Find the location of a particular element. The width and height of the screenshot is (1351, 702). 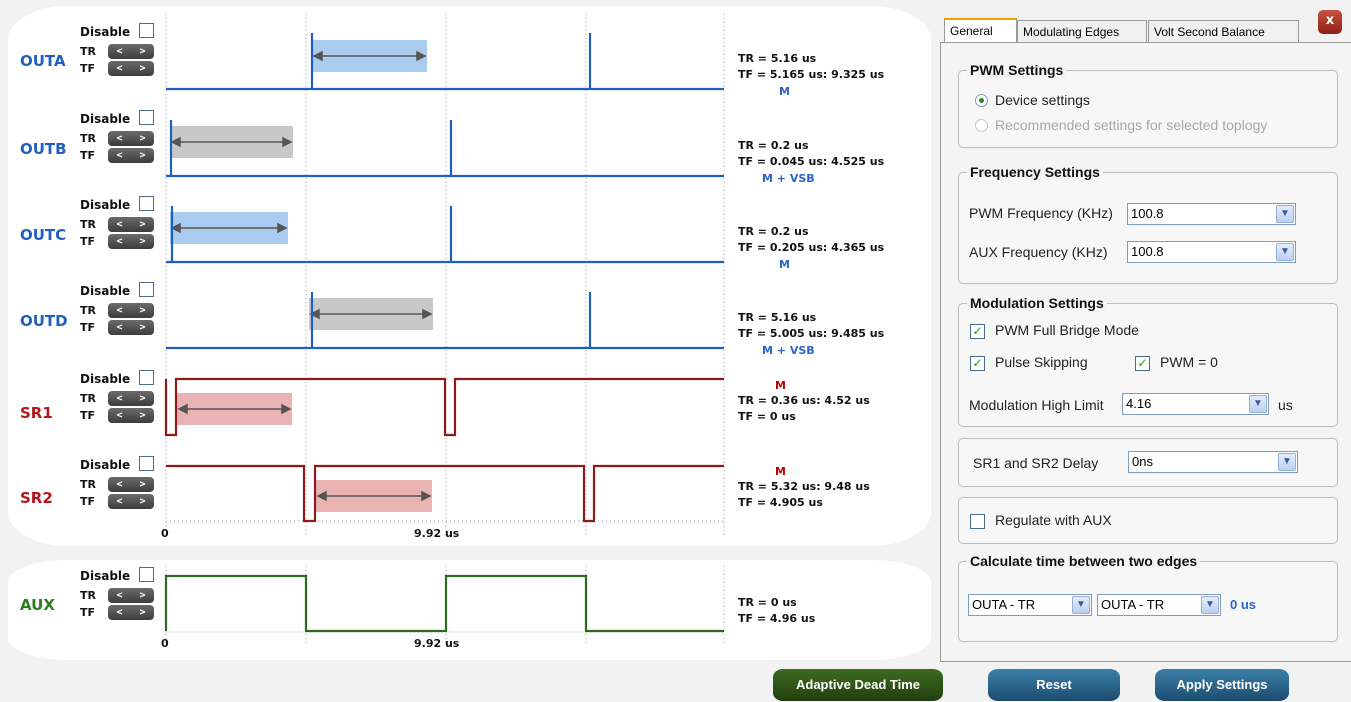

outa-name: OUTA is located at coordinates (43, 61).